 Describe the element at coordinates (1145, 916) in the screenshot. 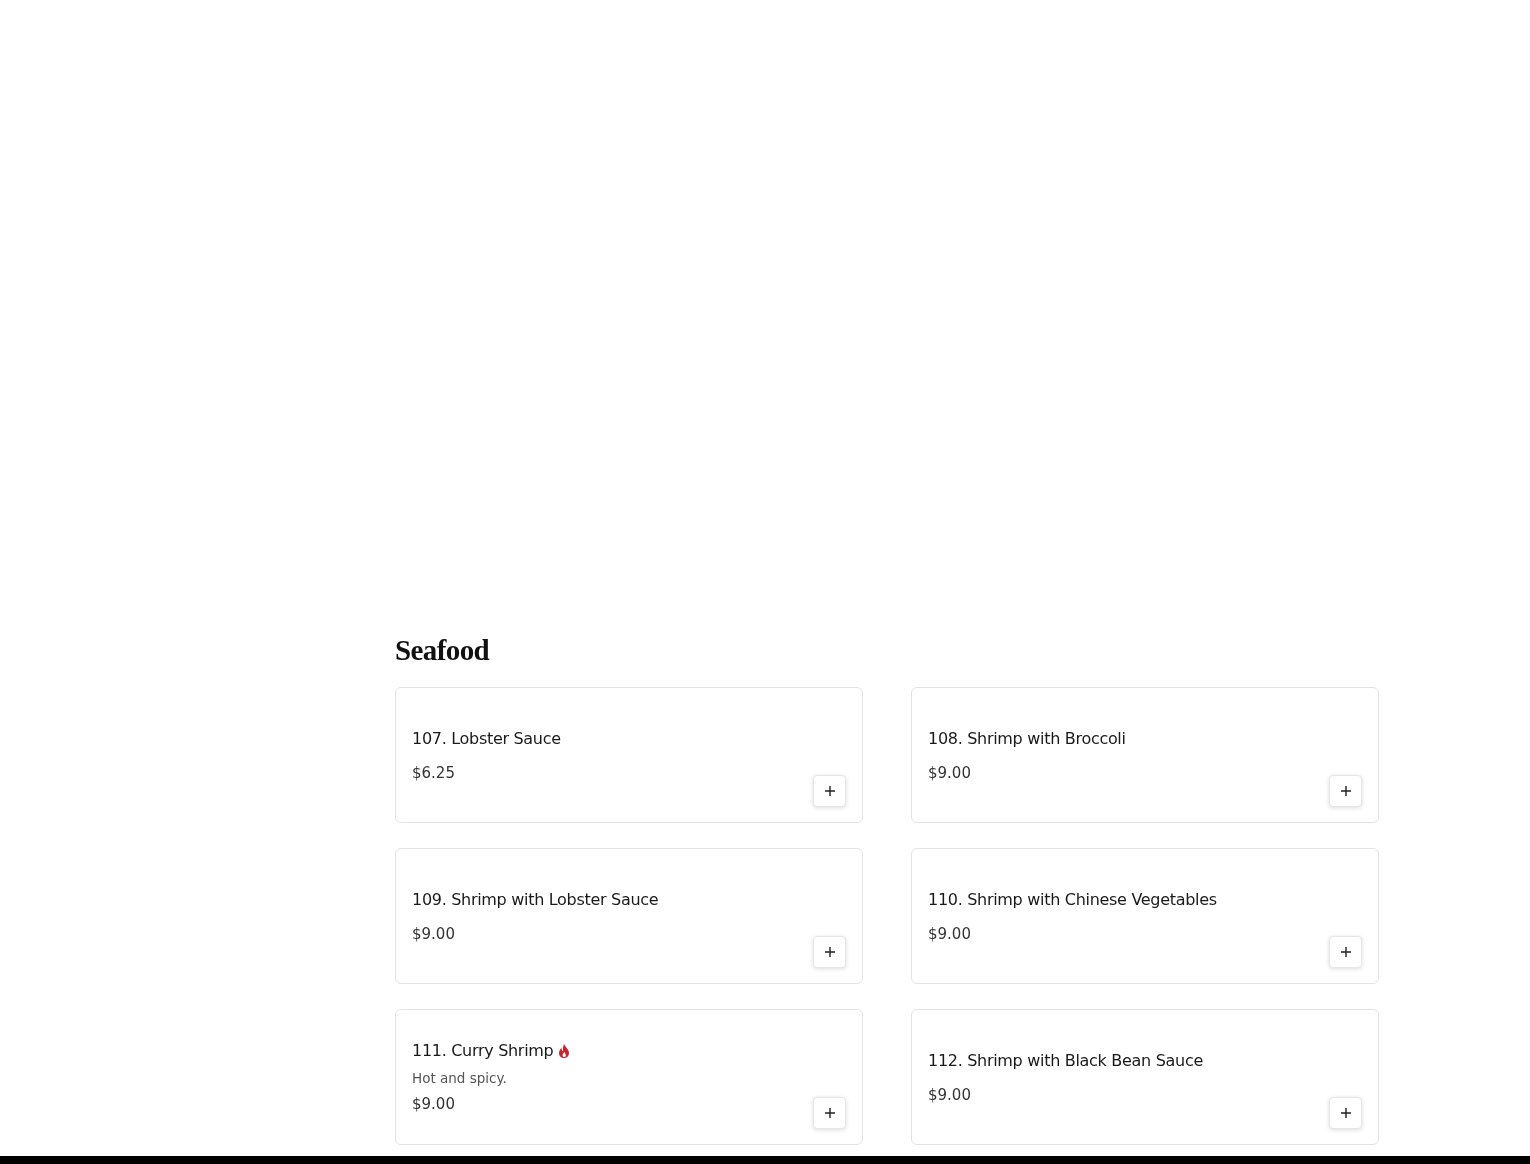

I see `menu-item-card: 110. Shrimp with Chinese Vegetables $9.00` at that location.